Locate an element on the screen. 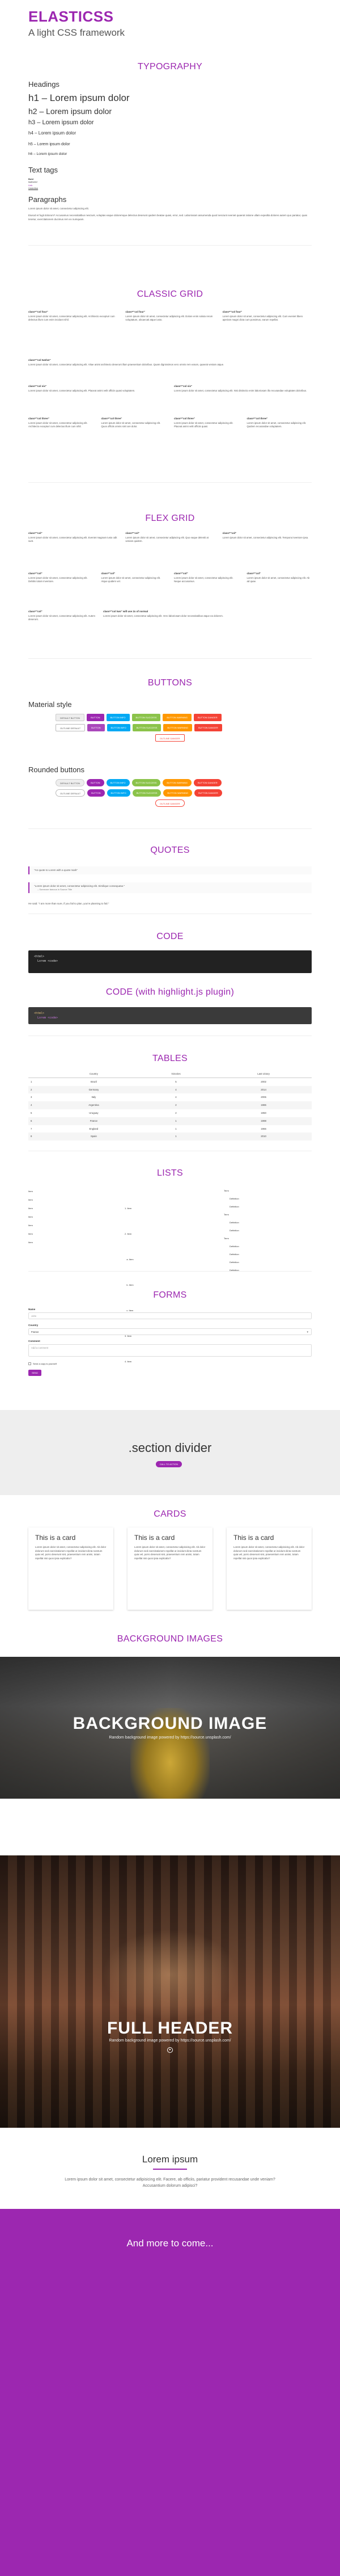  grid-col-label: class="col" is located at coordinates (253, 573).